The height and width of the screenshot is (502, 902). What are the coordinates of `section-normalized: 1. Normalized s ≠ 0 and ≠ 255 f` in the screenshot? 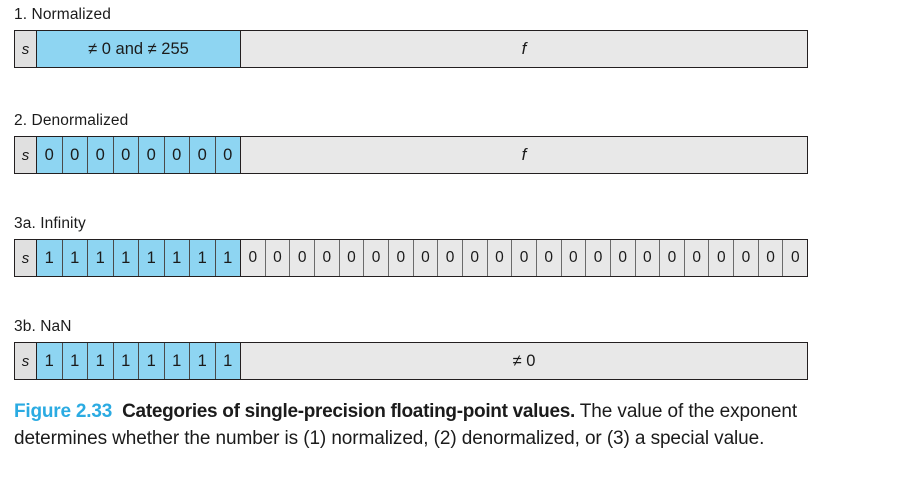 It's located at (411, 37).